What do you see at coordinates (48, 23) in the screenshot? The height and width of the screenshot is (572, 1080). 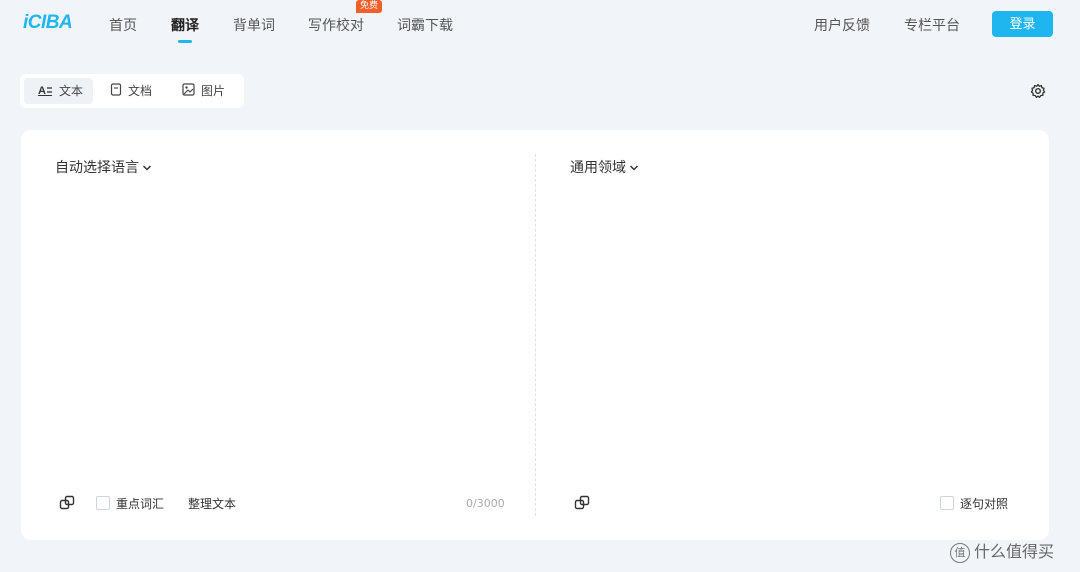 I see `iciba-logo: iCIBA` at bounding box center [48, 23].